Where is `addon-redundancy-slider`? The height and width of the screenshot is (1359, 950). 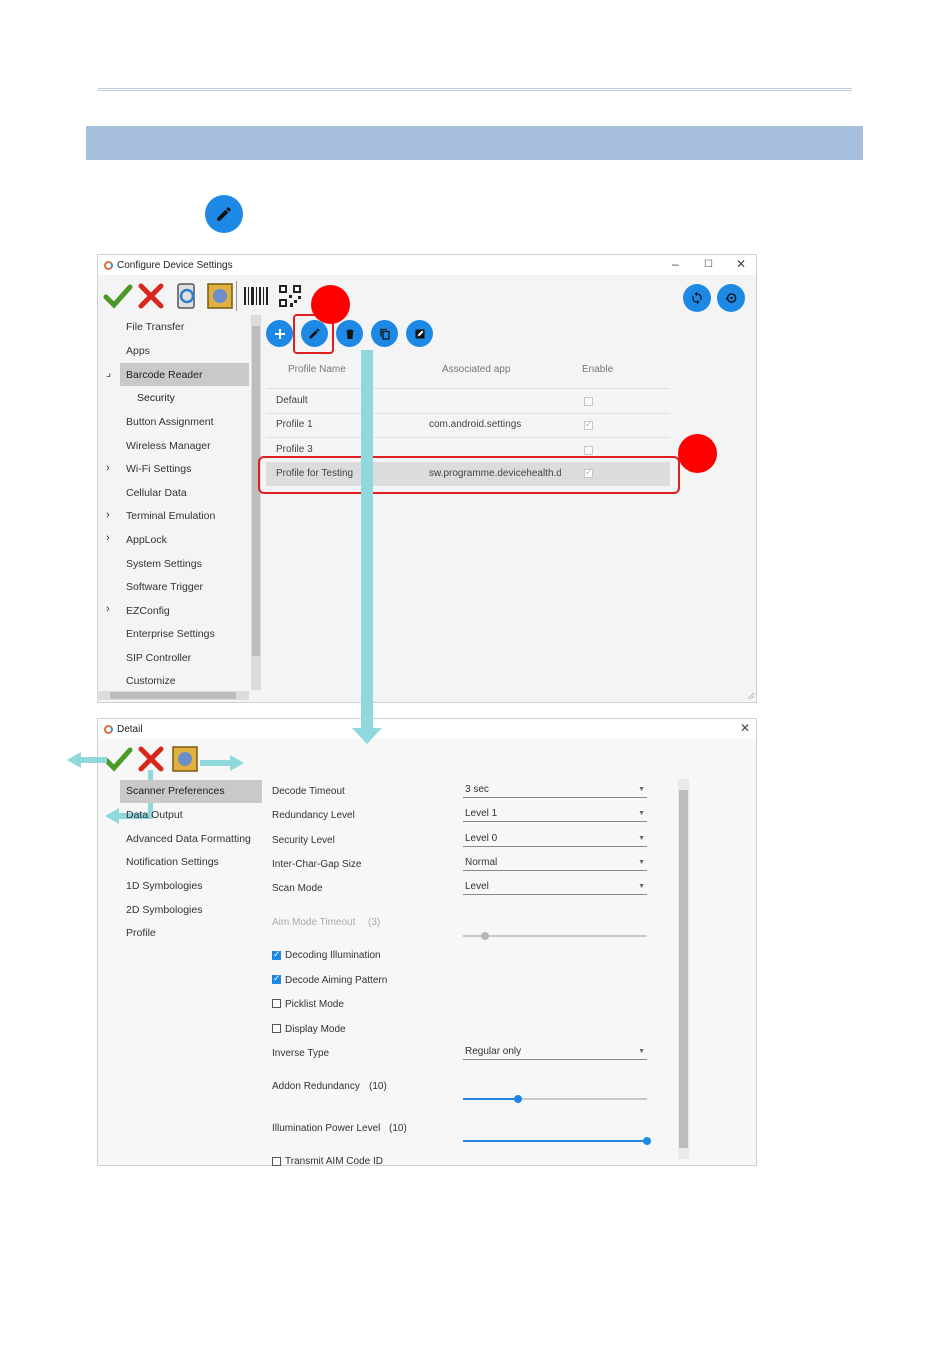 addon-redundancy-slider is located at coordinates (555, 1099).